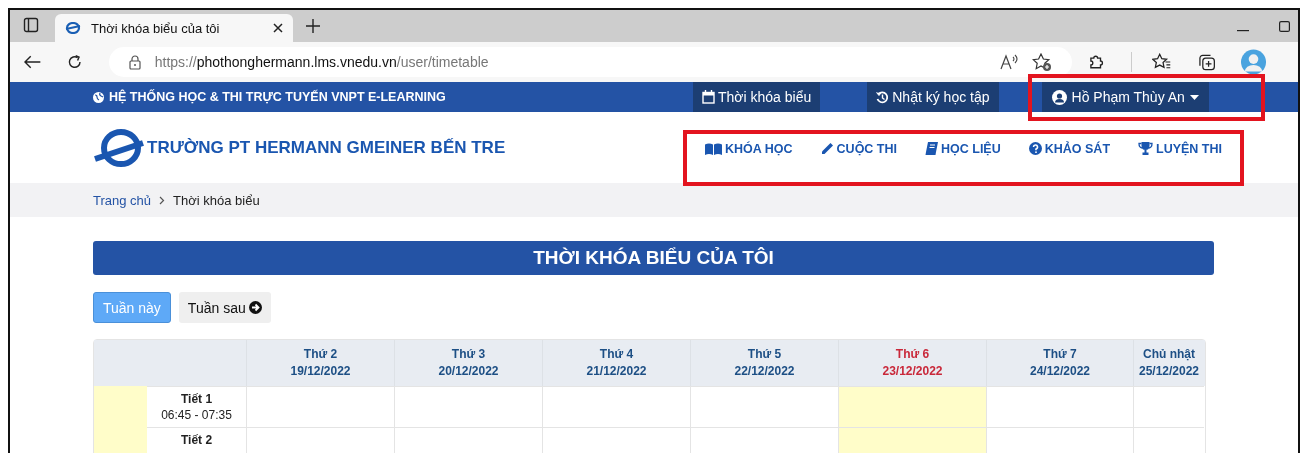 This screenshot has width=1300, height=453. I want to click on browser-tab: Thời khóa biểu của tôi, so click(174, 28).